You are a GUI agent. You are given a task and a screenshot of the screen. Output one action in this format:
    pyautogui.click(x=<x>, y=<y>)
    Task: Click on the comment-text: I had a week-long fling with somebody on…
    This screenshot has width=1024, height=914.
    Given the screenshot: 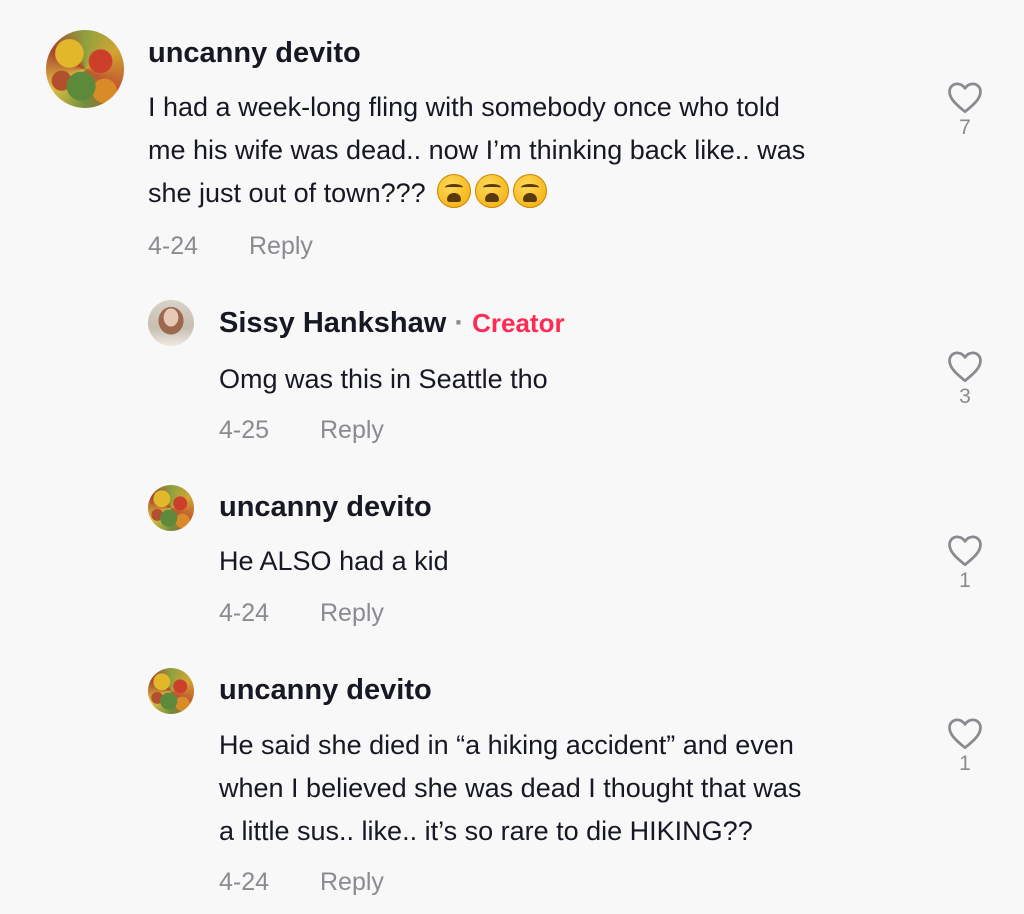 What is the action you would take?
    pyautogui.click(x=476, y=150)
    